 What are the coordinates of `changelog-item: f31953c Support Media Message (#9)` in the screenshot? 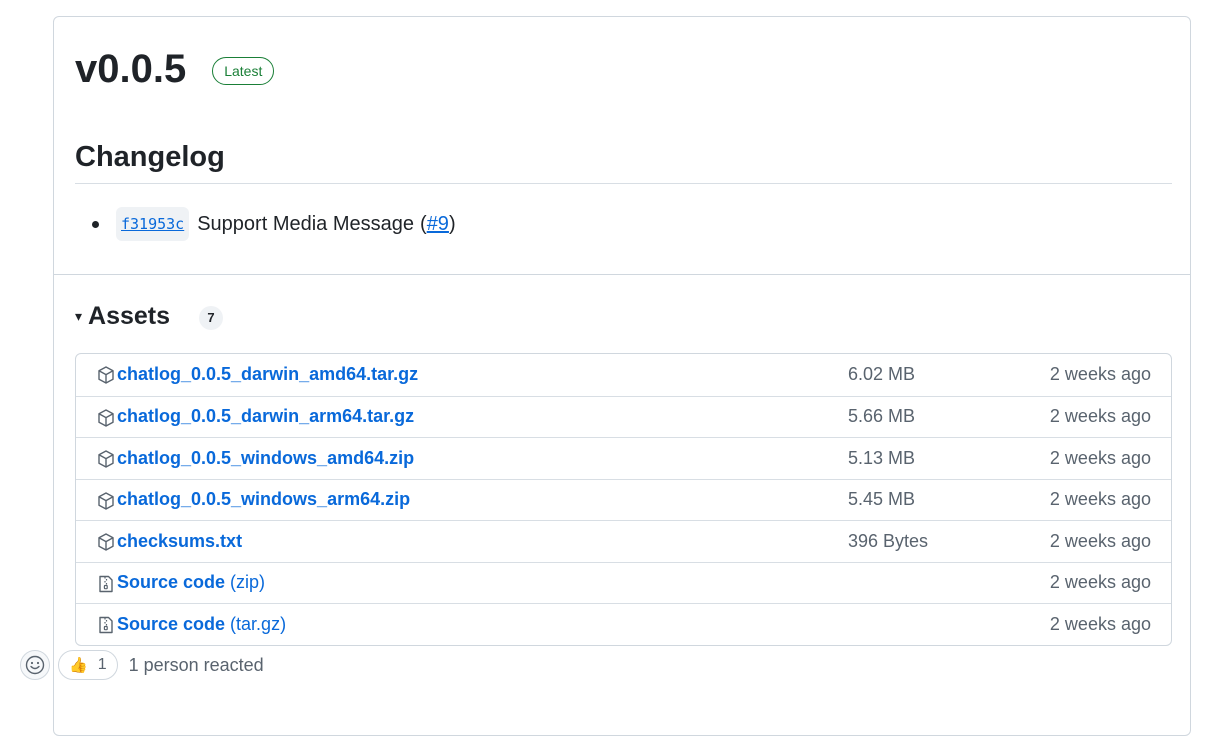 It's located at (265, 224).